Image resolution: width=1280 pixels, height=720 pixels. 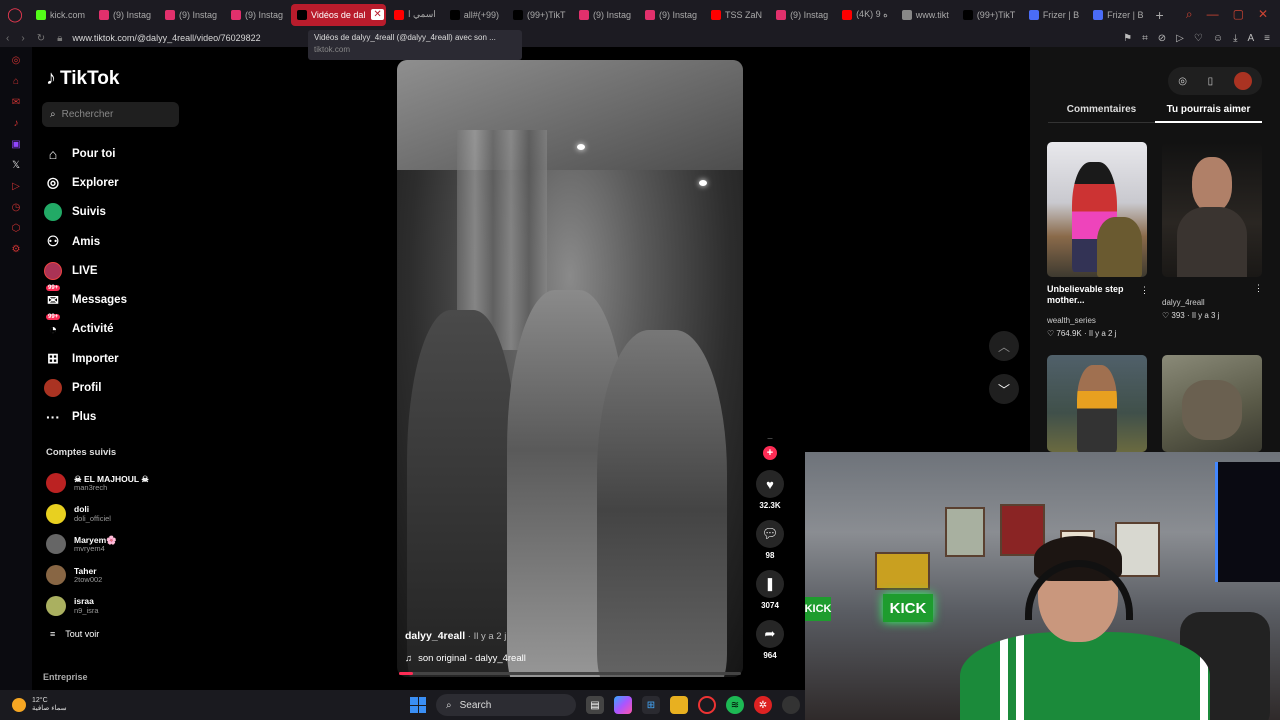 I want to click on x-icon: 𝕏, so click(x=16, y=165).